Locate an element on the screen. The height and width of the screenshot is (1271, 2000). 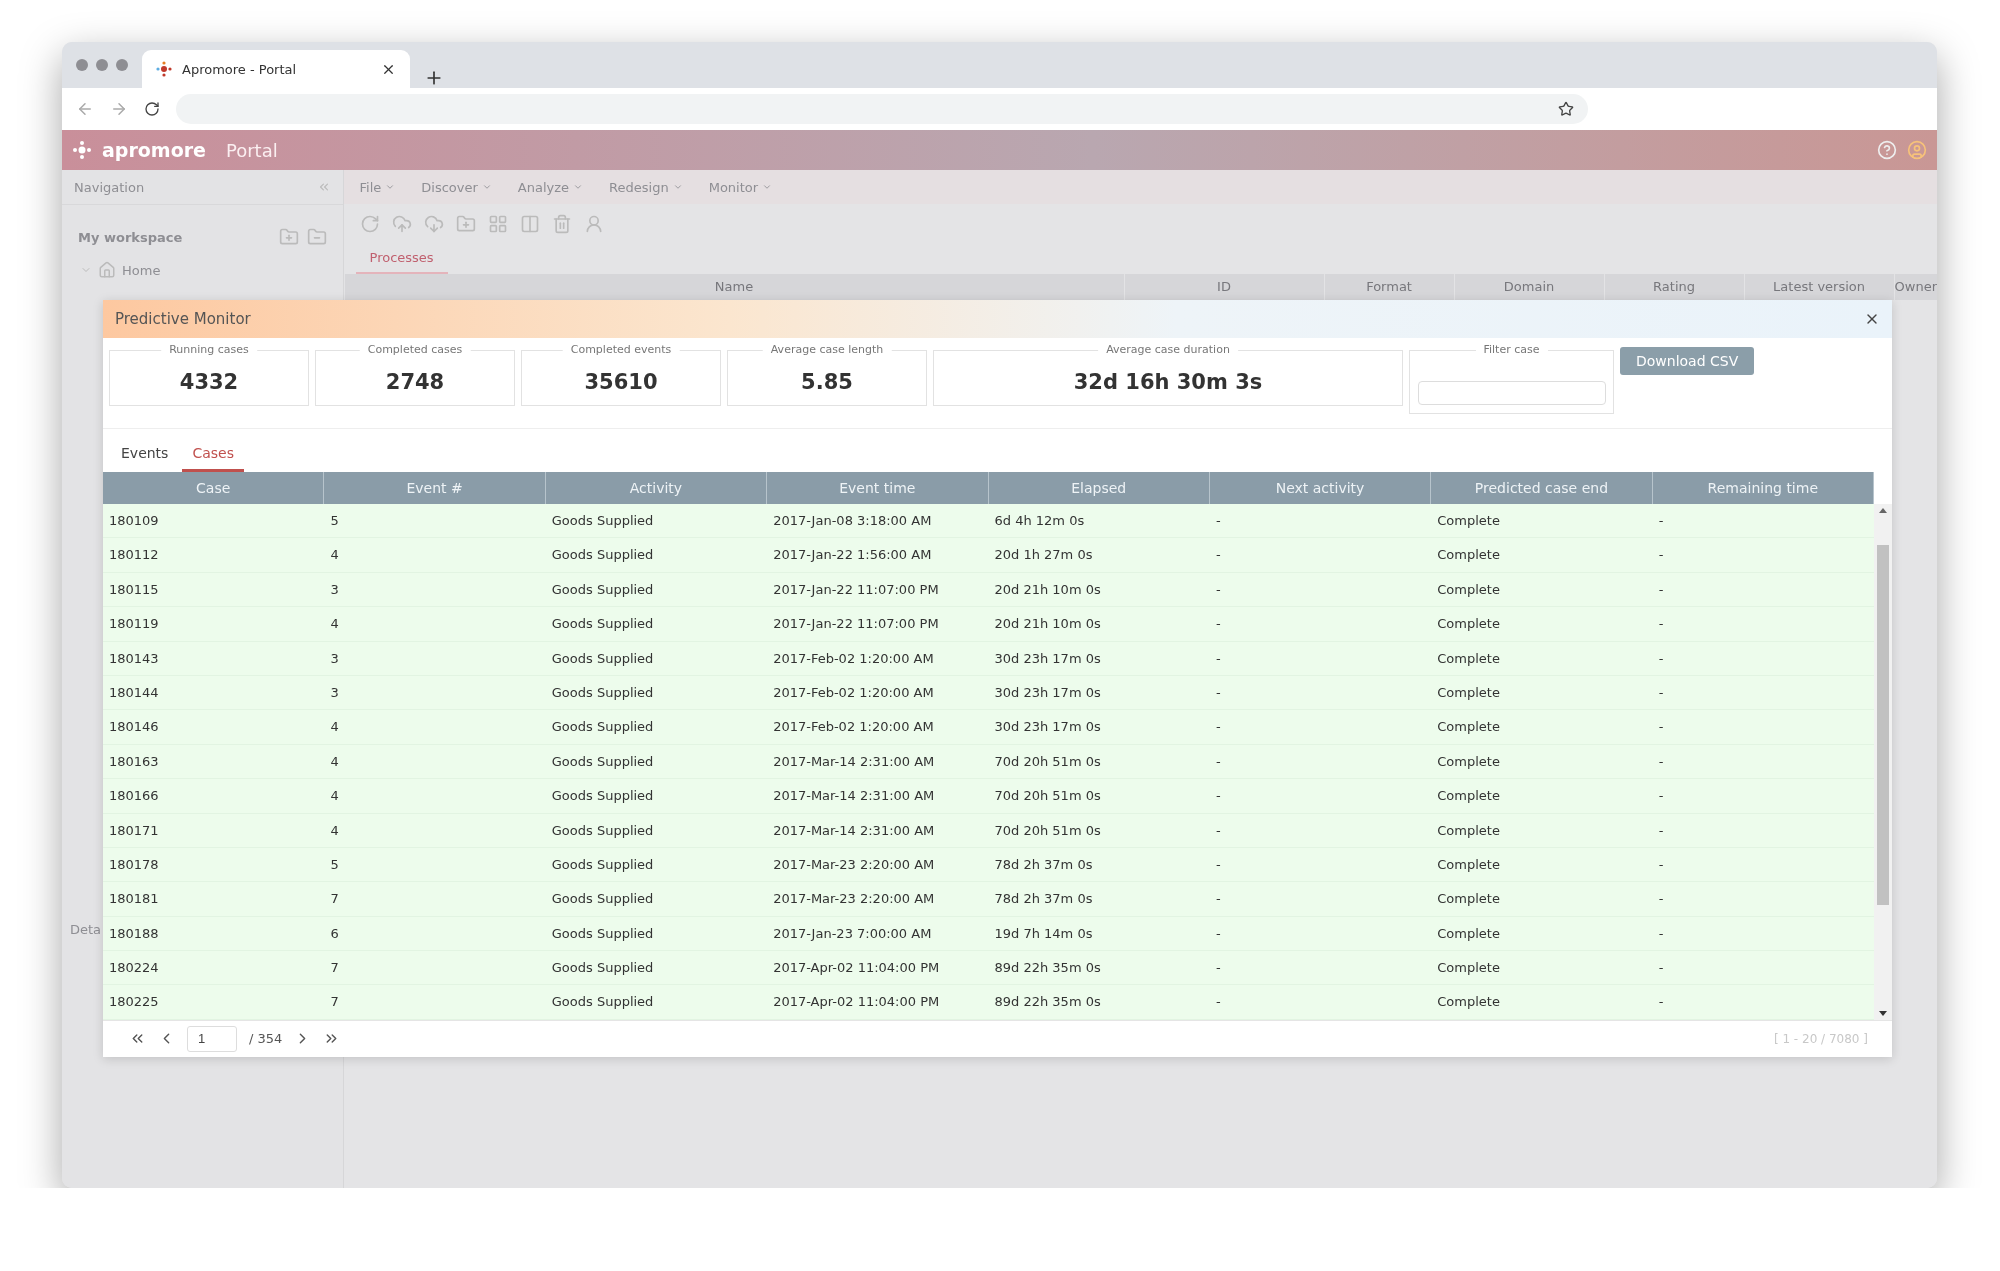
download-icon is located at coordinates (433, 224).